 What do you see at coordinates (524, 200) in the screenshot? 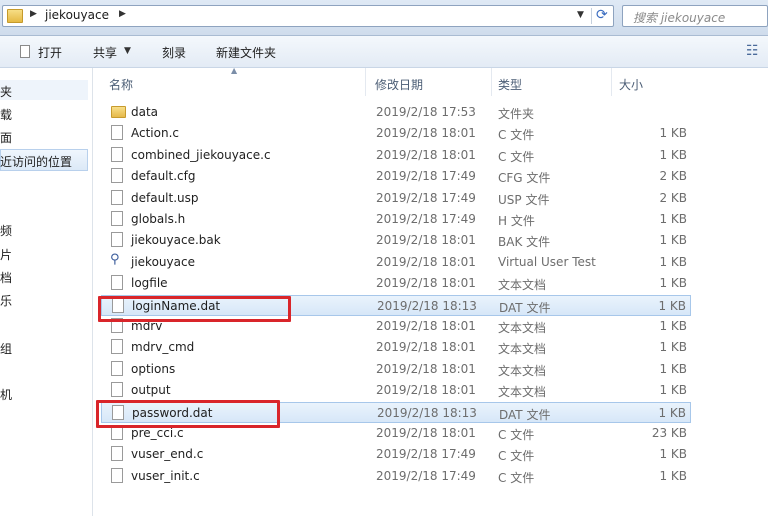
I see `file-type: USP 文件` at bounding box center [524, 200].